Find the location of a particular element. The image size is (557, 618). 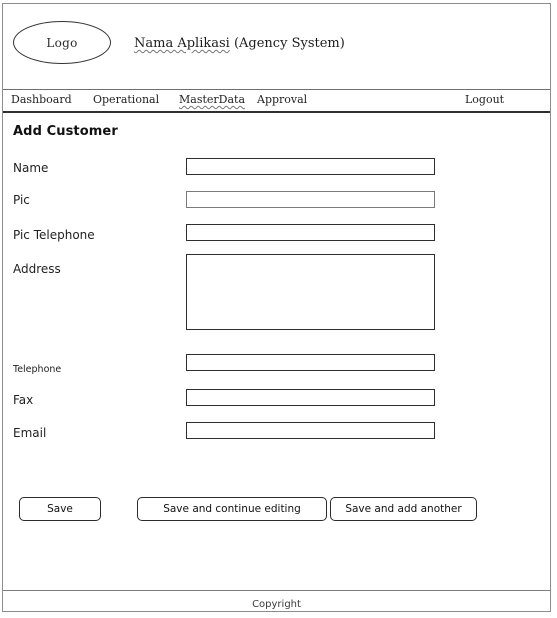

footer-divider is located at coordinates (276, 590).